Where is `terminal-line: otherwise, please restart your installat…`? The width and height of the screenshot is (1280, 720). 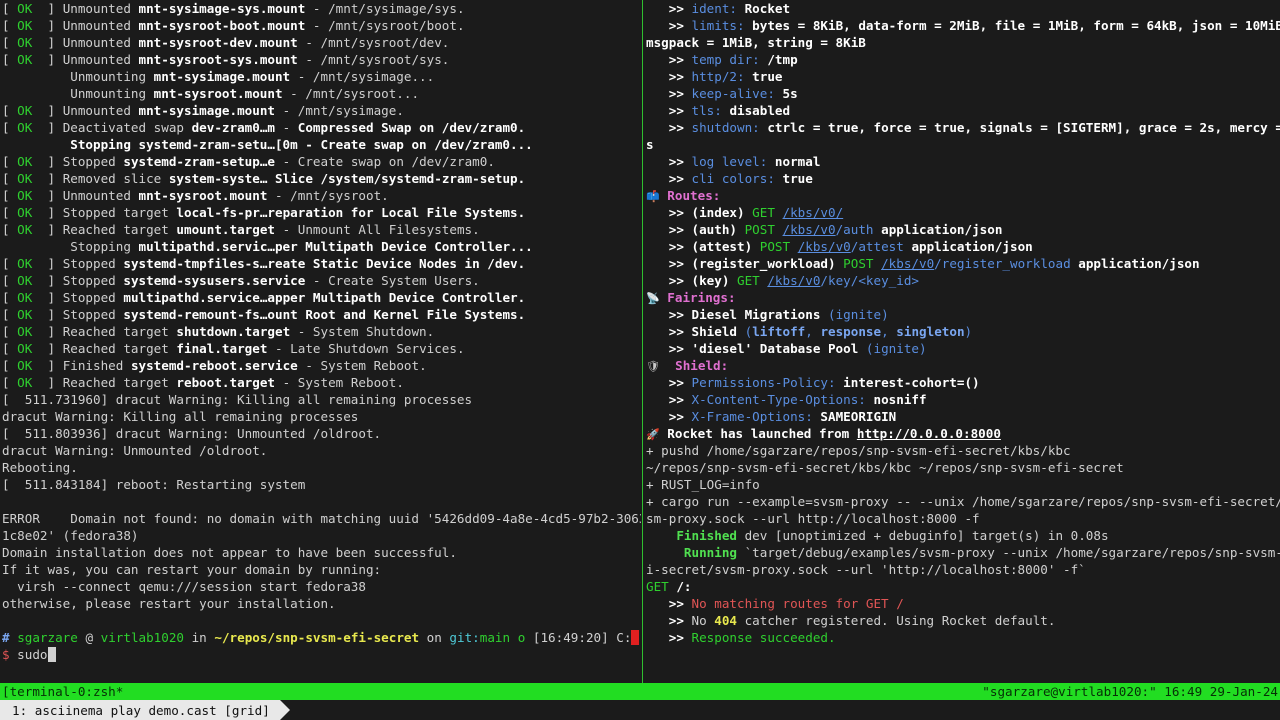
terminal-line: otherwise, please restart your installat… is located at coordinates (320, 603).